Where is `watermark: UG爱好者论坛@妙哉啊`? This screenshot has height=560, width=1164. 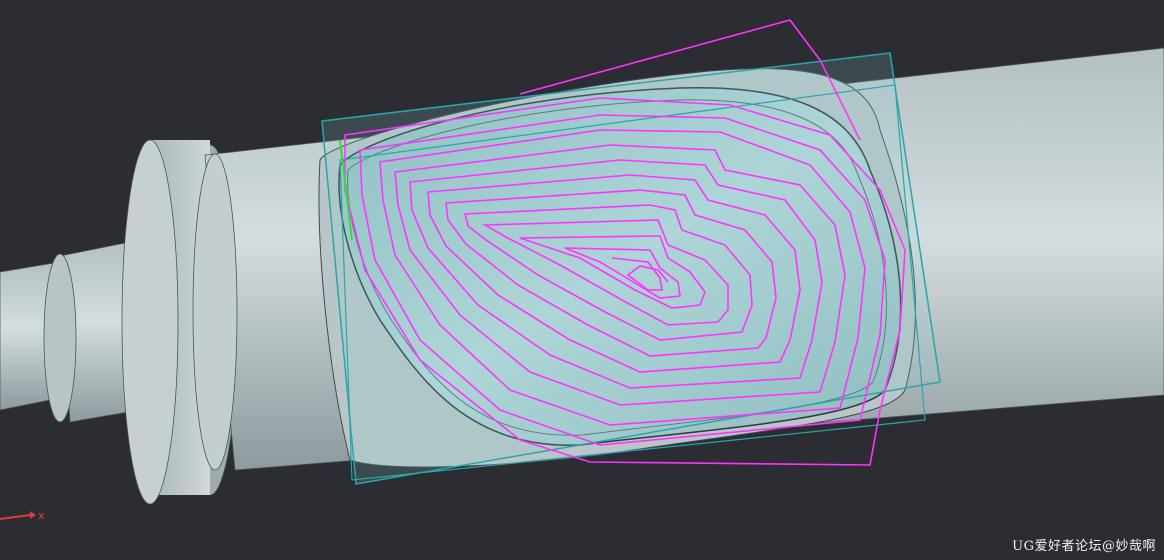
watermark: UG爱好者论坛@妙哉啊 is located at coordinates (1084, 546).